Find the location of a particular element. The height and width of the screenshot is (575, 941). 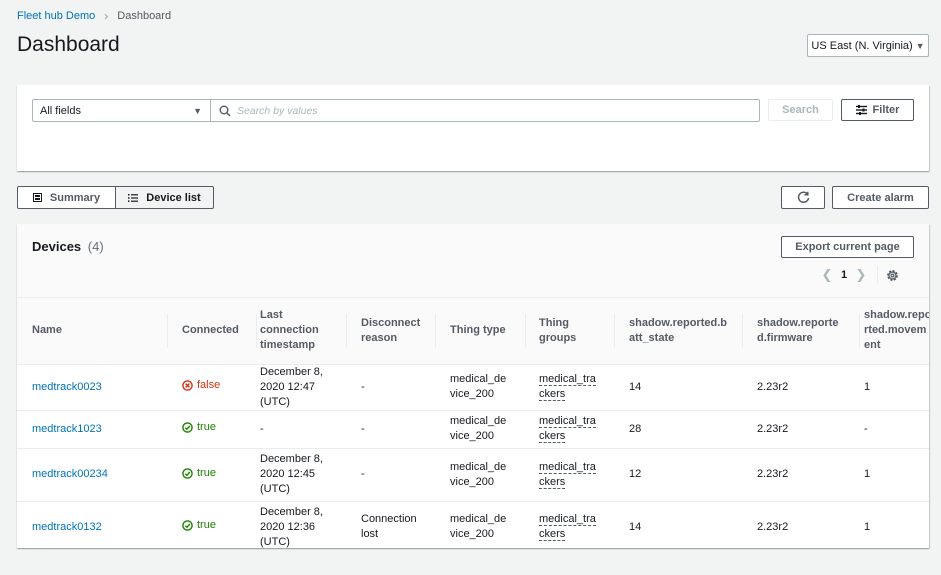

device-list-tab: Device list is located at coordinates (165, 197).